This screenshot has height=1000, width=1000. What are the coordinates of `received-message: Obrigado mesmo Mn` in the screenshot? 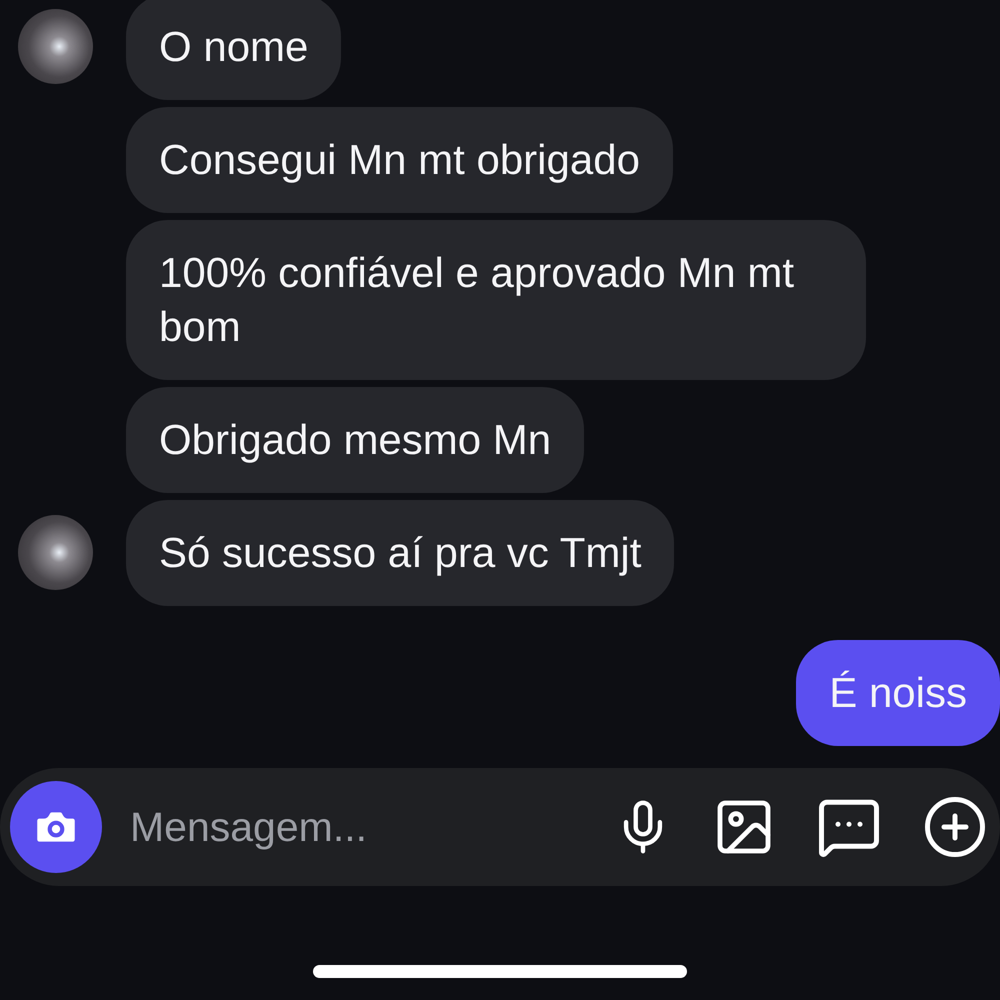 It's located at (355, 440).